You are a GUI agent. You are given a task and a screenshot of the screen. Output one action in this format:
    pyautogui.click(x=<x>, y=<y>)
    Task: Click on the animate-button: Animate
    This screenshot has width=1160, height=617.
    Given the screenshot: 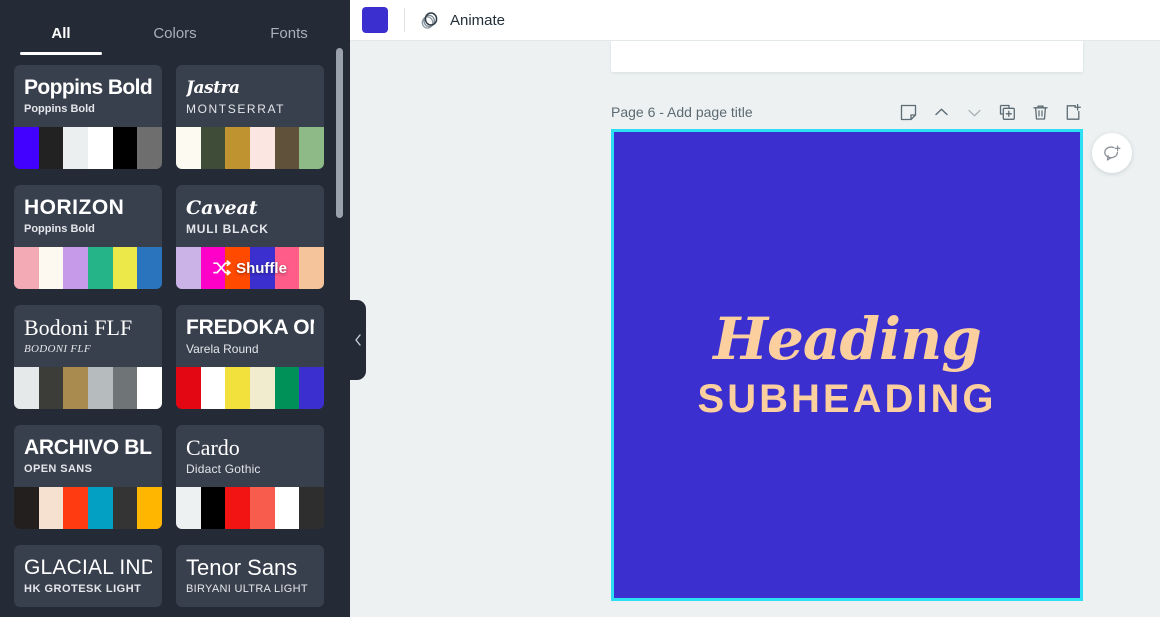 What is the action you would take?
    pyautogui.click(x=462, y=20)
    